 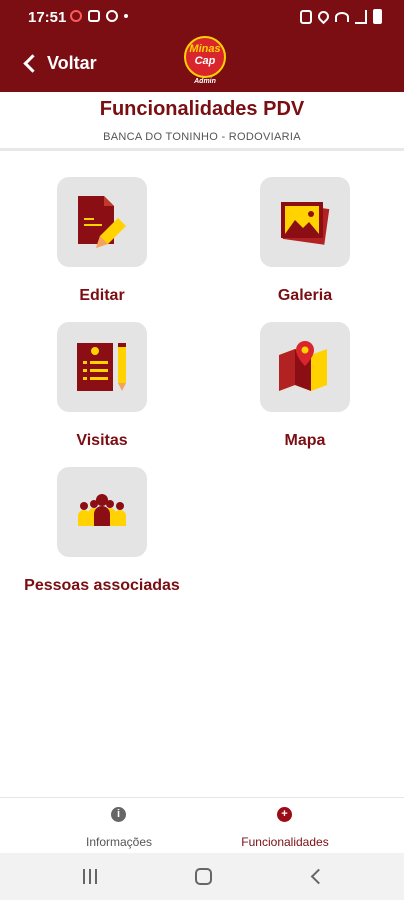 I want to click on home-button, so click(x=203, y=876).